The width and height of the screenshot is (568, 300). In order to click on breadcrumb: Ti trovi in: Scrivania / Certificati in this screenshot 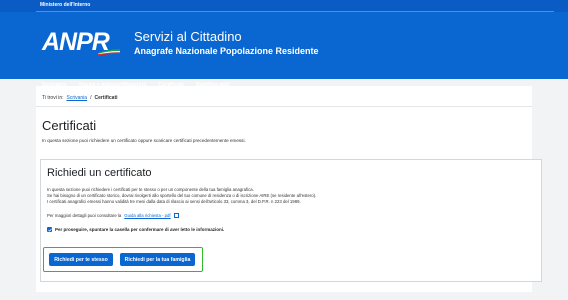, I will do `click(80, 98)`.